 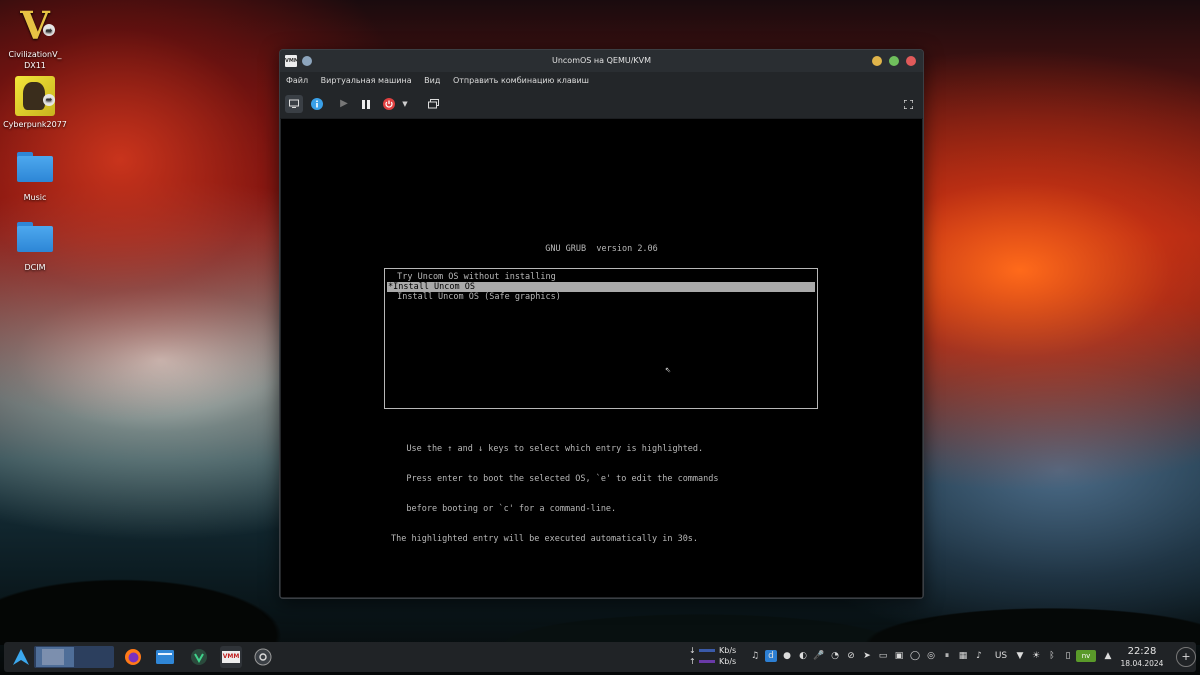 I want to click on snapshots-icon, so click(x=433, y=104).